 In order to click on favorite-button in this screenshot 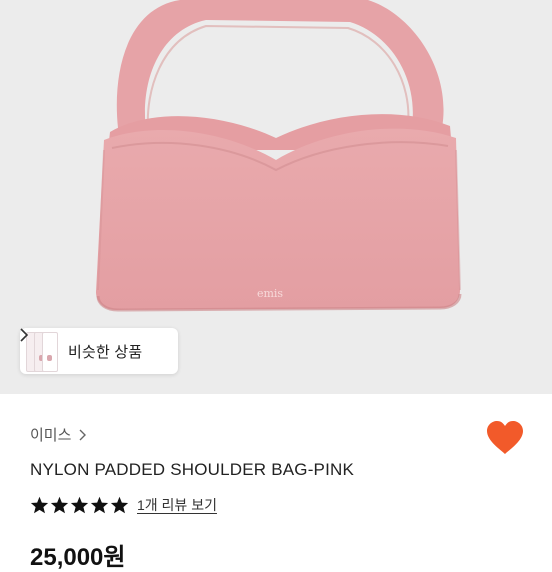, I will do `click(505, 440)`.